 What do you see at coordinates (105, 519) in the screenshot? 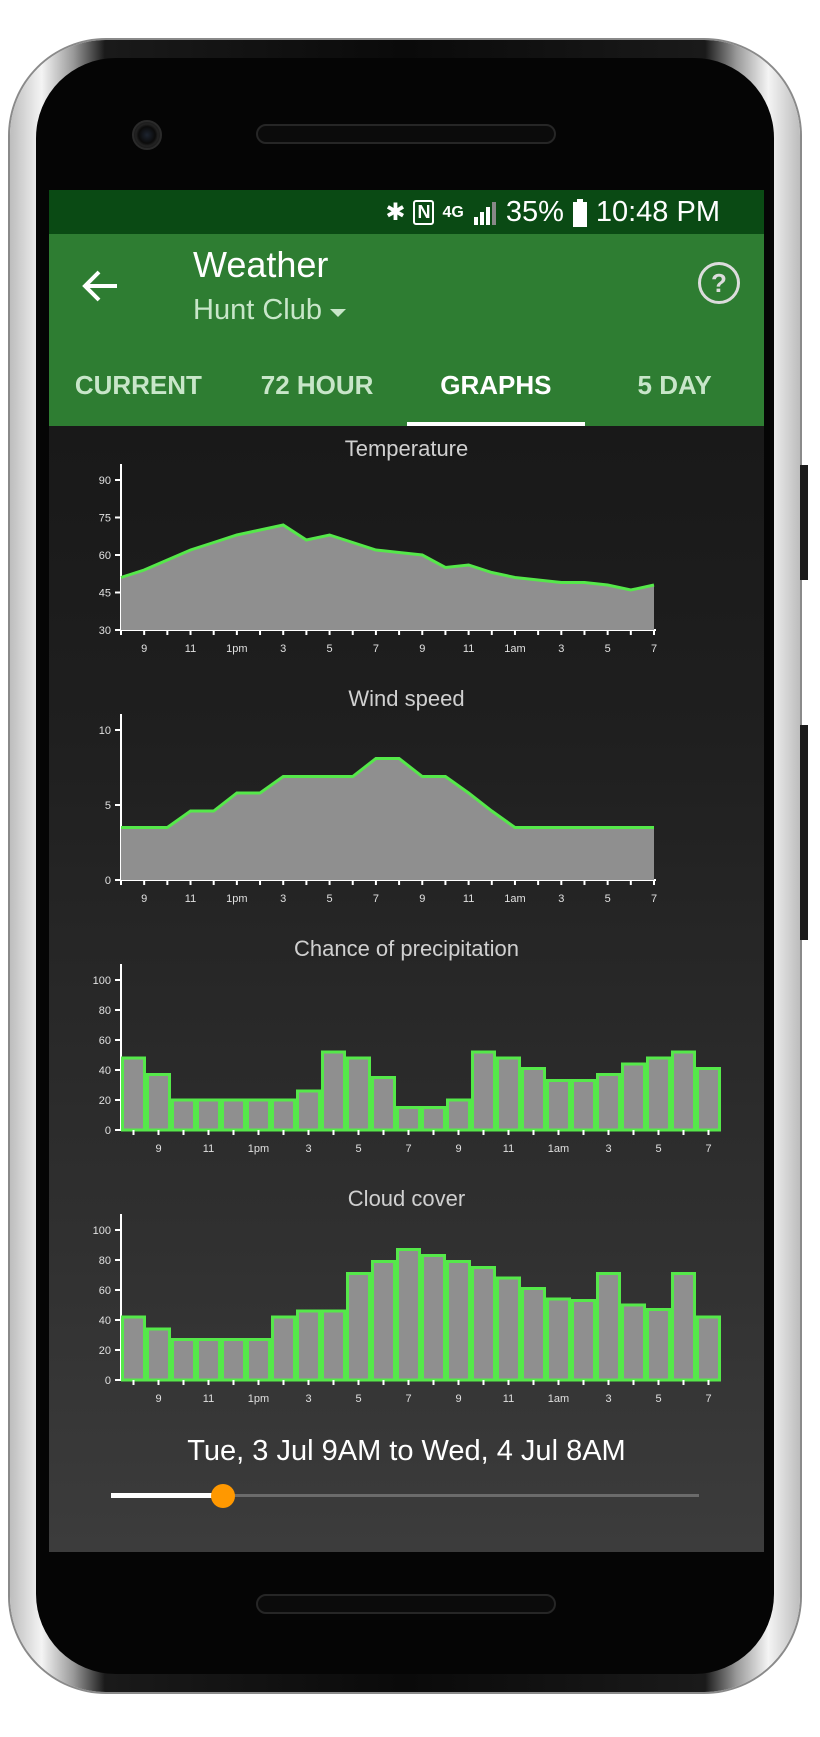
I see `y-tick-label: 75` at bounding box center [105, 519].